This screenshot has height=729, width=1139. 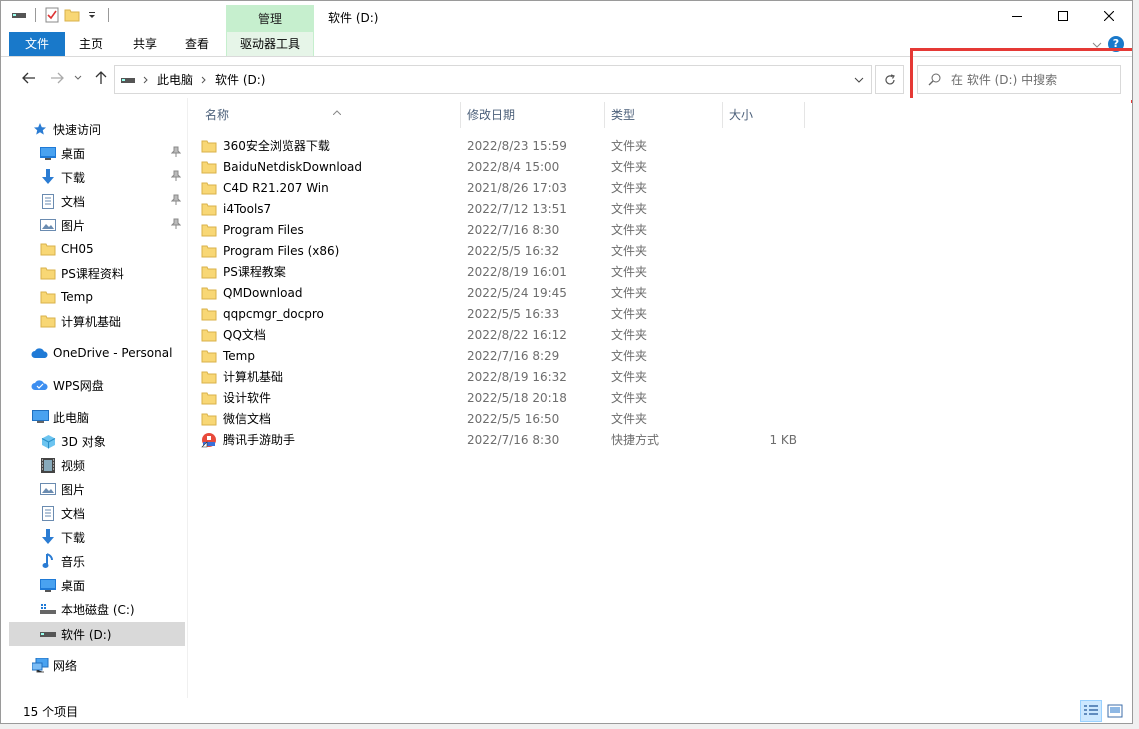 I want to click on minimize-icon, so click(x=1017, y=16).